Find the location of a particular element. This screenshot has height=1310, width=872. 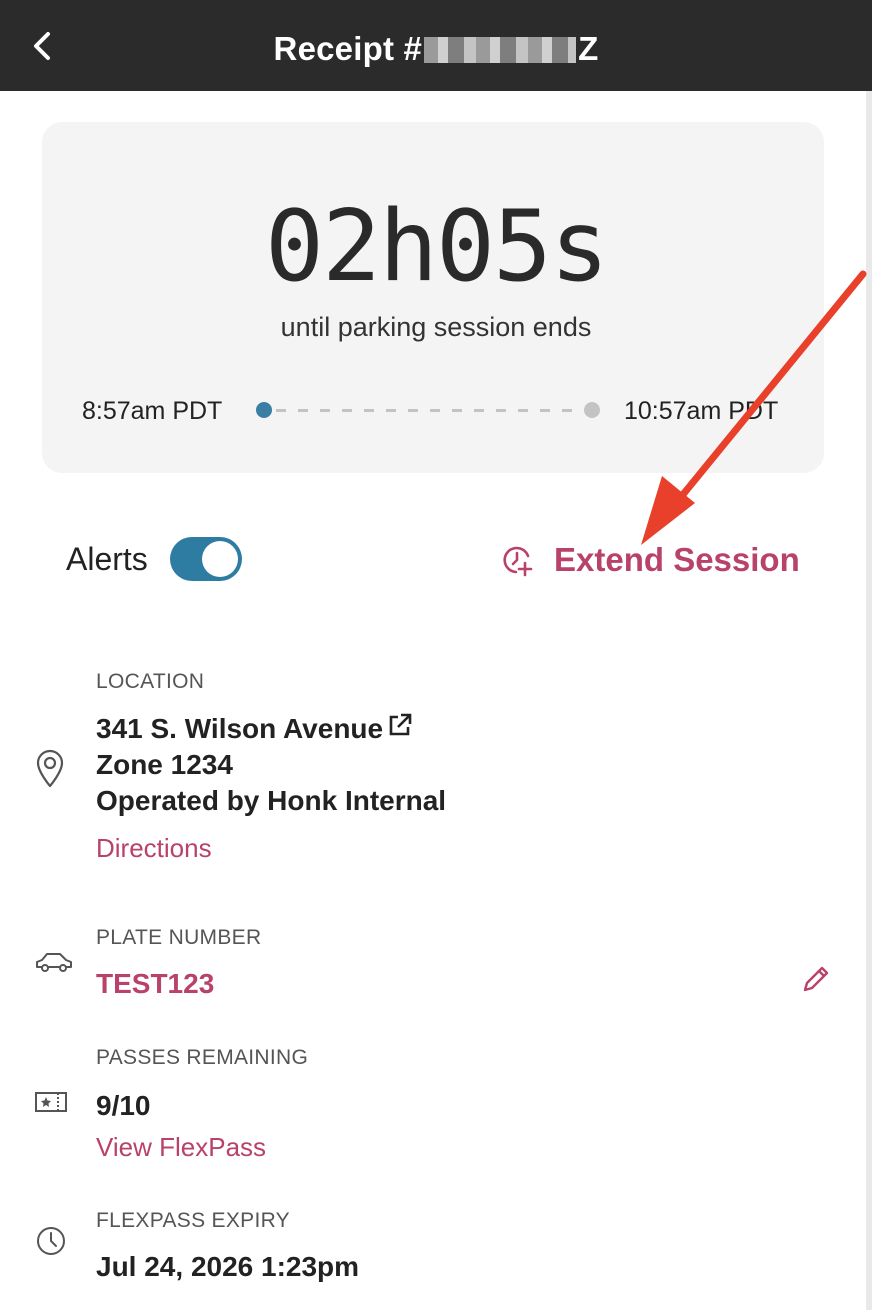

expiry-label: FLEXPASS EXPIRY is located at coordinates (193, 1220).